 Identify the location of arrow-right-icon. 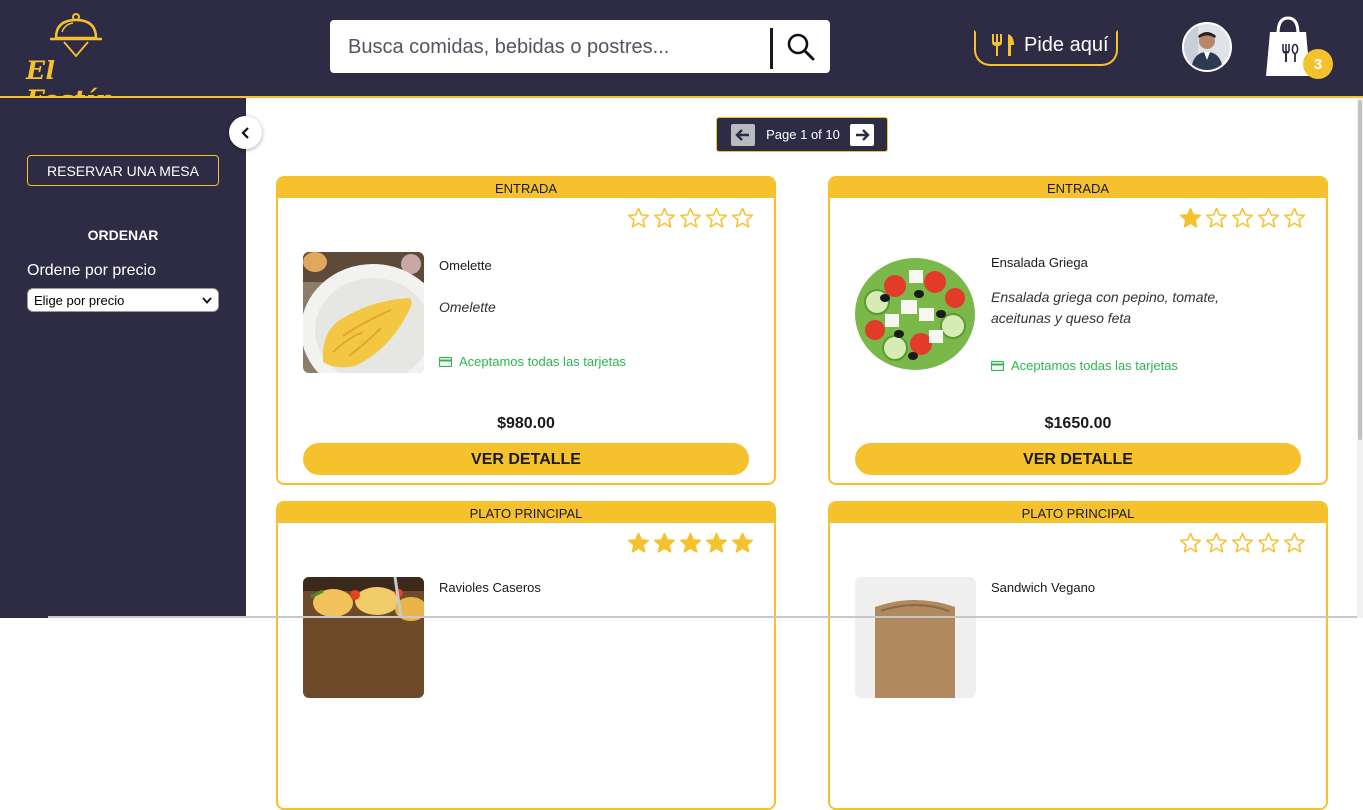
(863, 135).